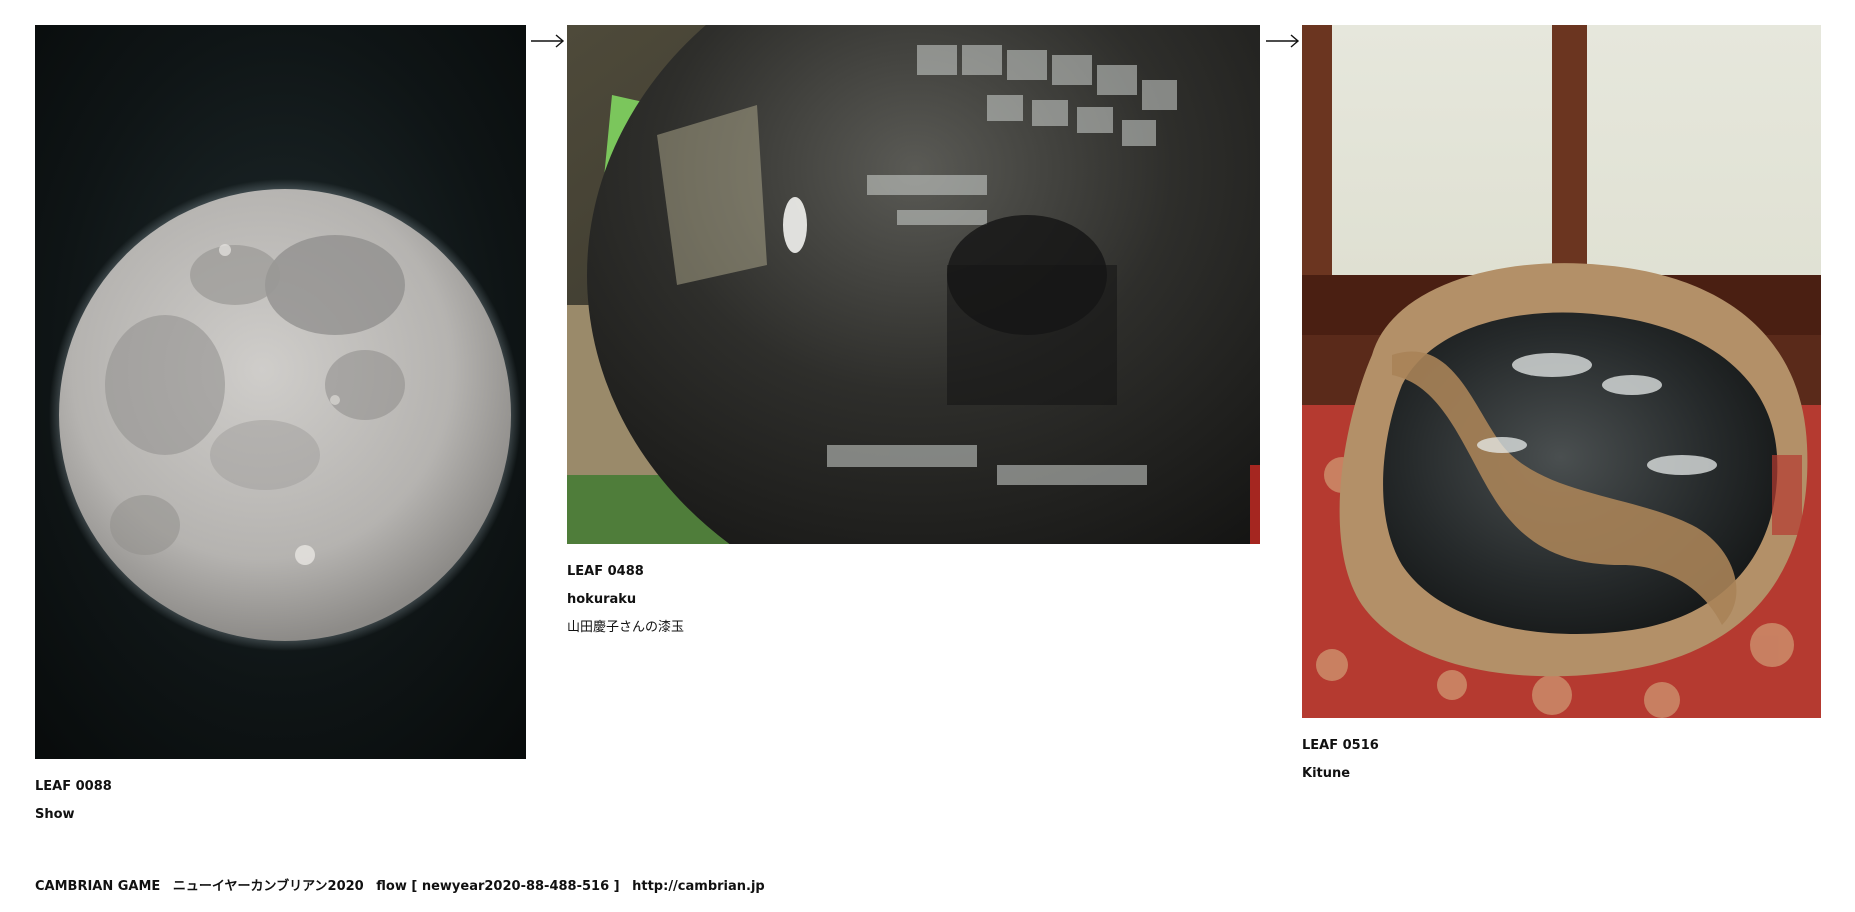 The height and width of the screenshot is (912, 1855). What do you see at coordinates (280, 815) in the screenshot?
I see `leaf-author: Show` at bounding box center [280, 815].